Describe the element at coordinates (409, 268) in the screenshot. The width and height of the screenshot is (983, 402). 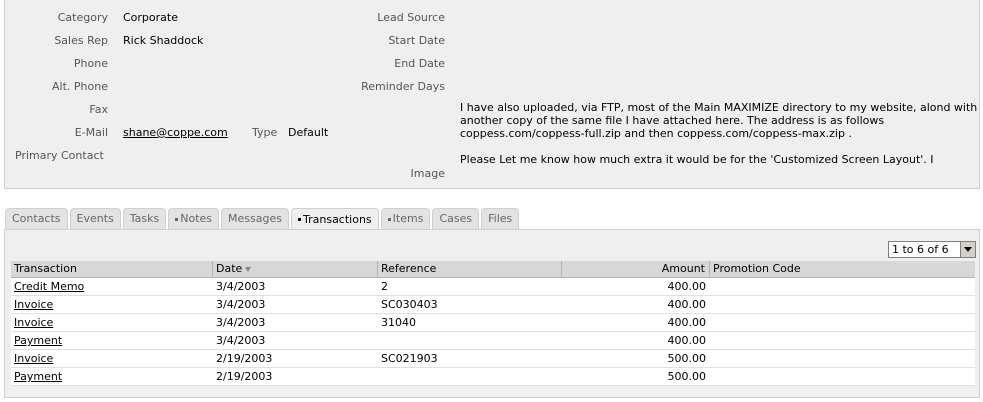
I see `column-header-label: Reference` at that location.